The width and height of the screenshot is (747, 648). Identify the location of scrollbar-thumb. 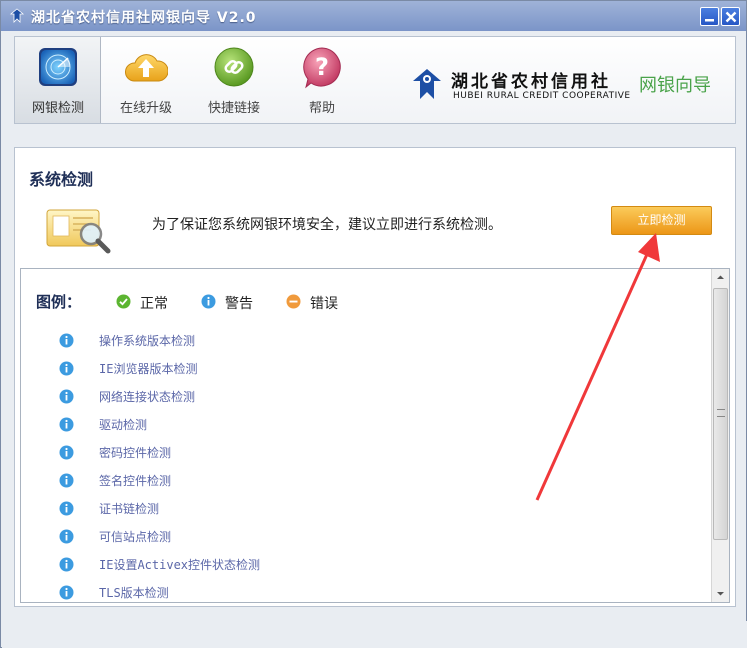
(720, 414).